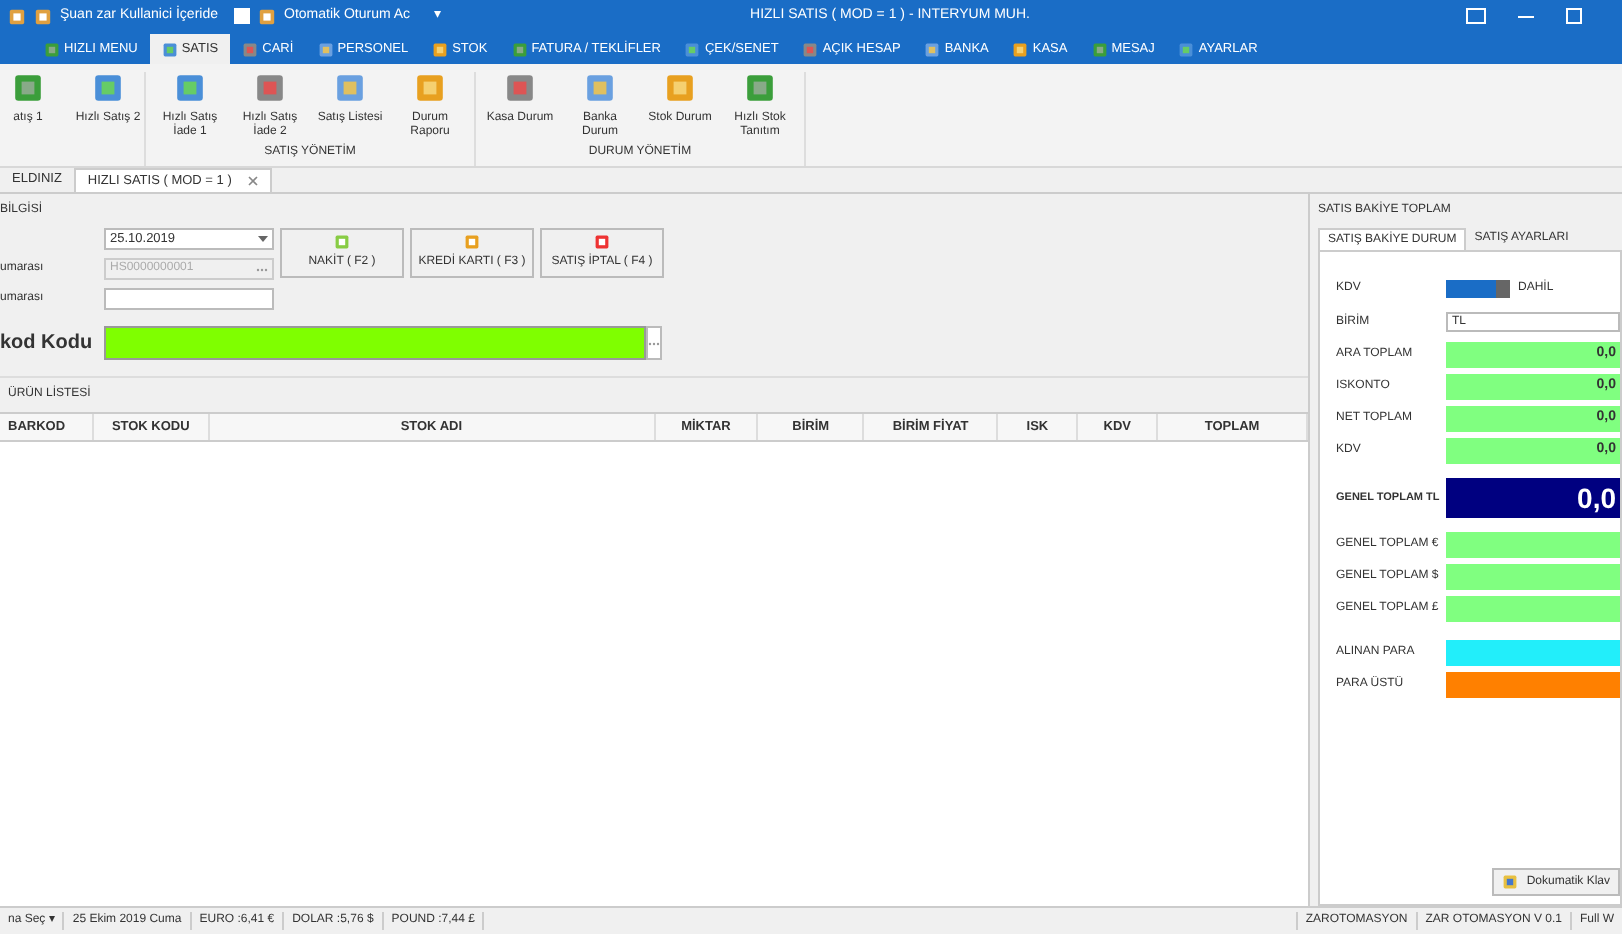 The height and width of the screenshot is (934, 1622). I want to click on ellipsis-button, so click(654, 343).